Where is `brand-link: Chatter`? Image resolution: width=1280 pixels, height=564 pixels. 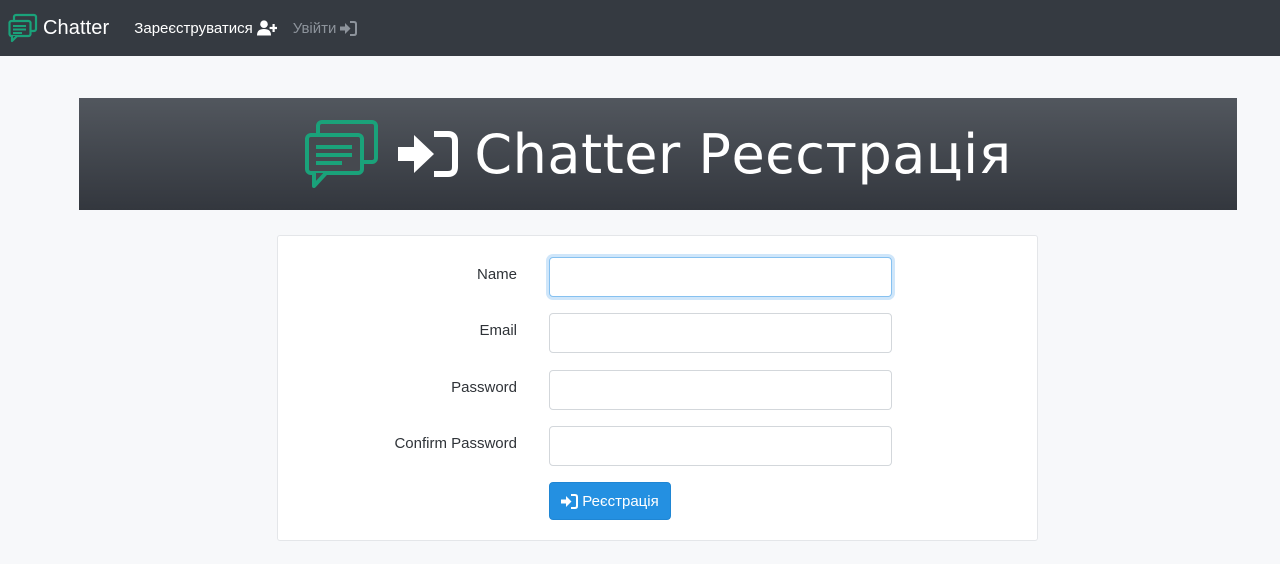
brand-link: Chatter is located at coordinates (58, 28).